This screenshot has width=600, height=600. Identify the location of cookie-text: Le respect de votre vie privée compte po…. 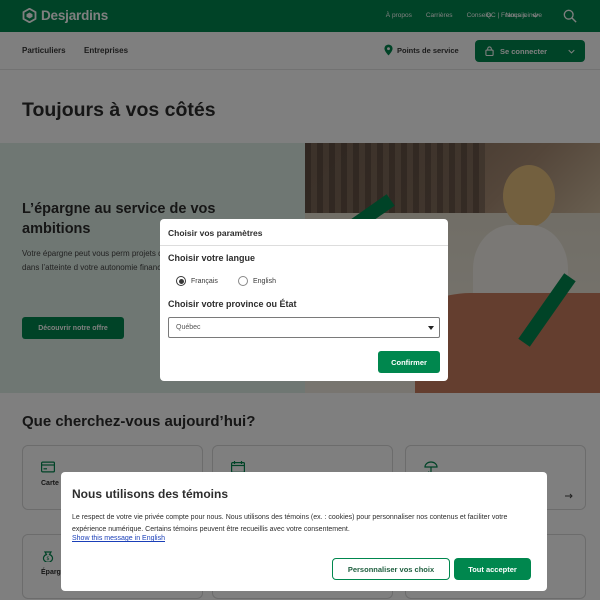
(290, 523).